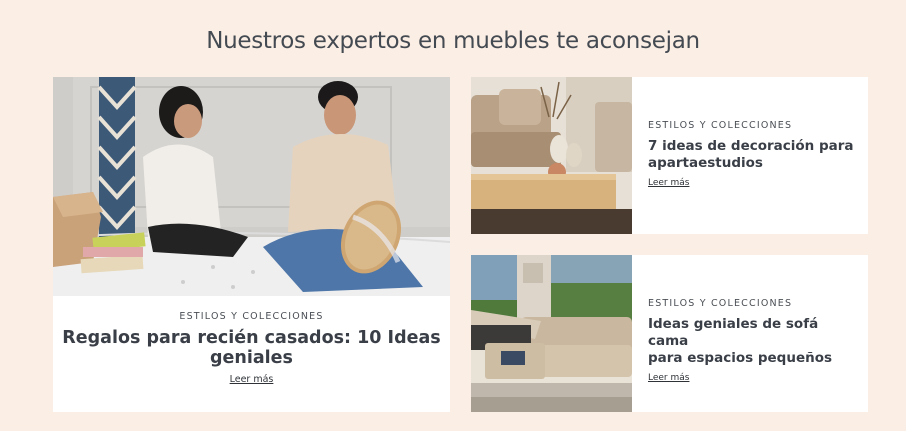 This screenshot has height=431, width=906. Describe the element at coordinates (551, 155) in the screenshot. I see `article-image-living-room` at that location.